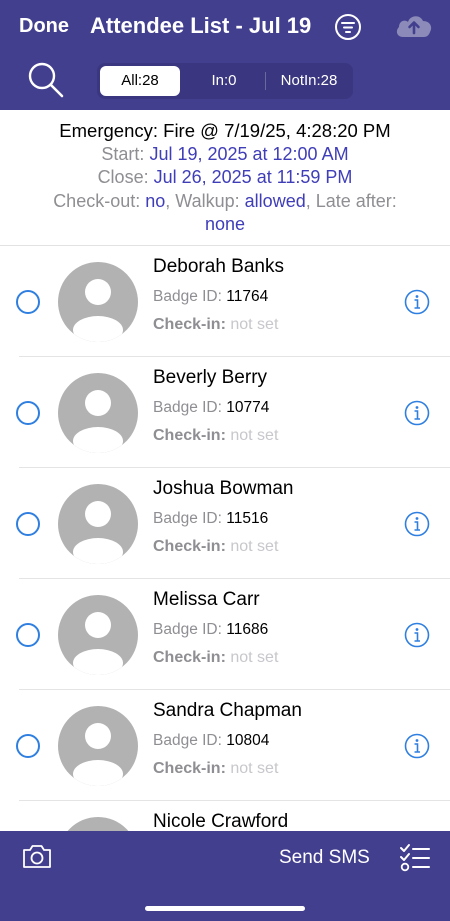 The width and height of the screenshot is (450, 921). What do you see at coordinates (211, 740) in the screenshot?
I see `badge-id: Badge ID: 10804` at bounding box center [211, 740].